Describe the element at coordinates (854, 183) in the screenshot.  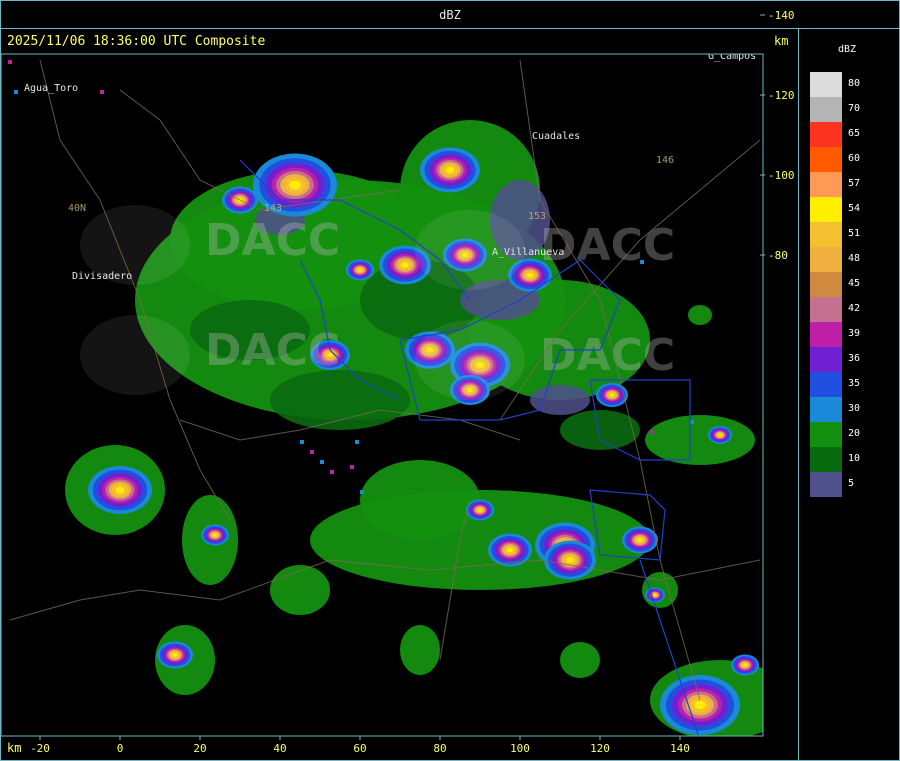
I see `legend-label-57: 57` at that location.